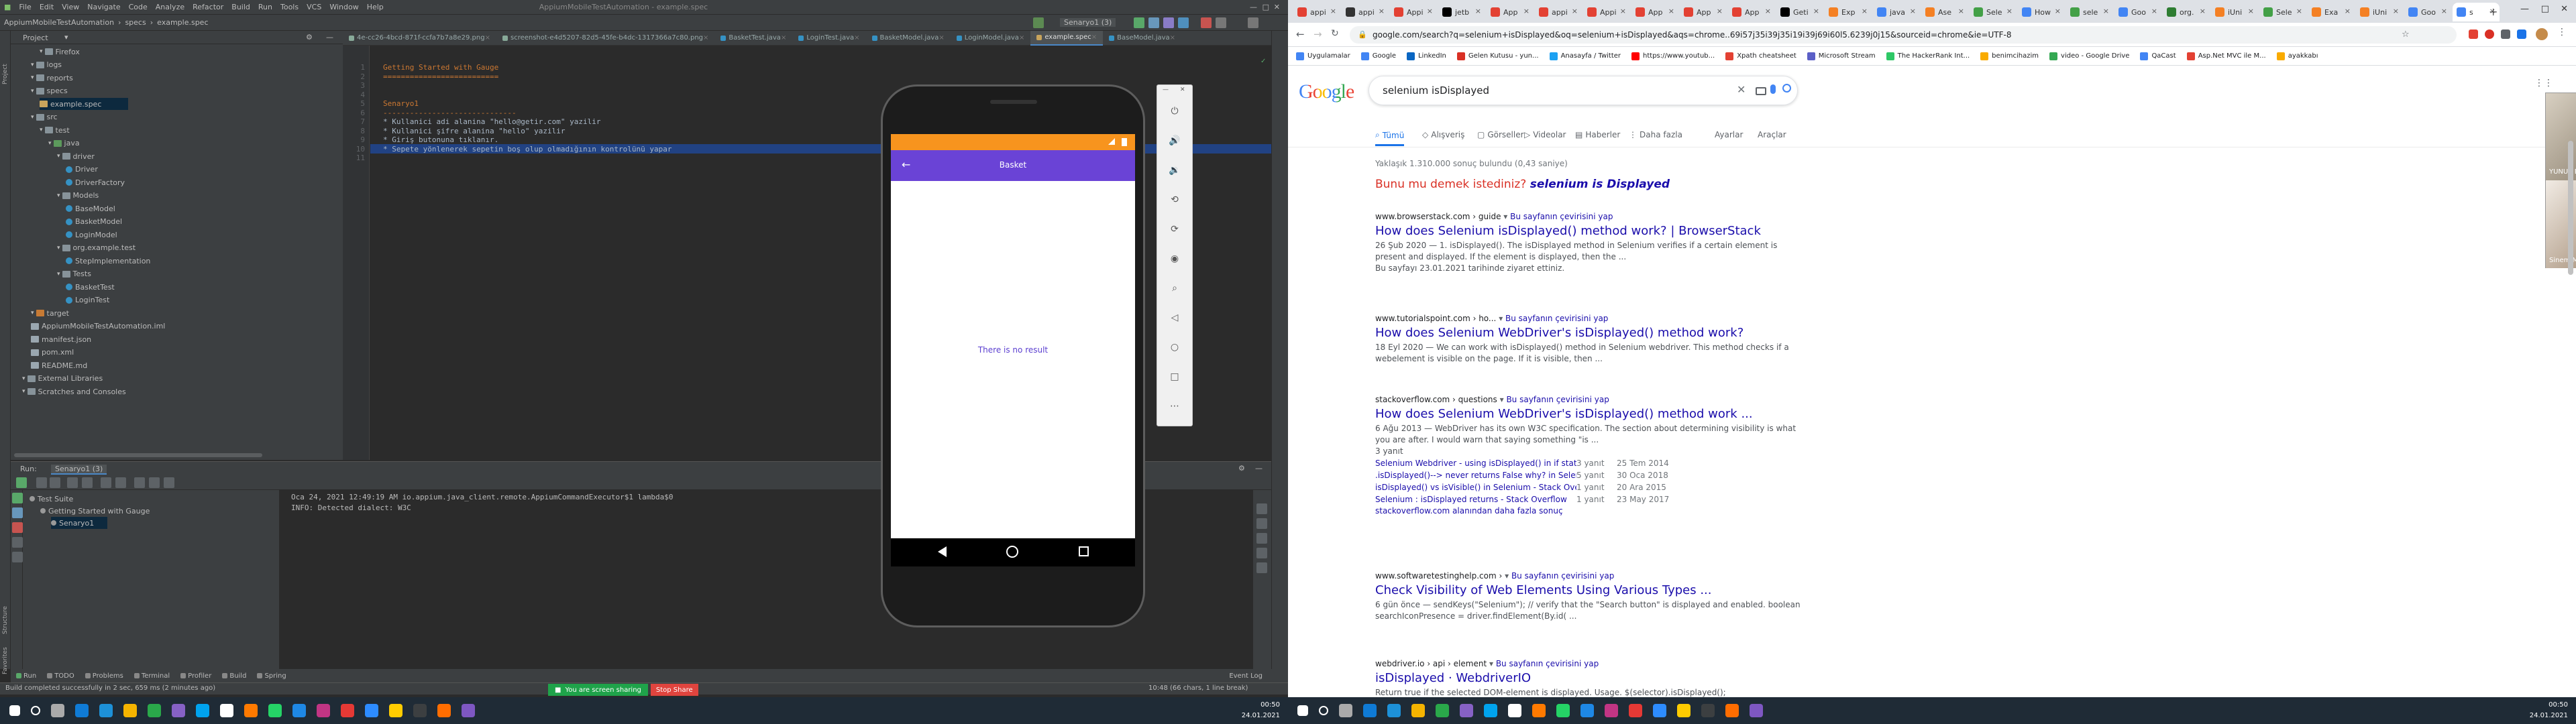 Image resolution: width=2576 pixels, height=724 pixels. Describe the element at coordinates (1175, 259) in the screenshot. I see `camera-icon: ◉` at that location.